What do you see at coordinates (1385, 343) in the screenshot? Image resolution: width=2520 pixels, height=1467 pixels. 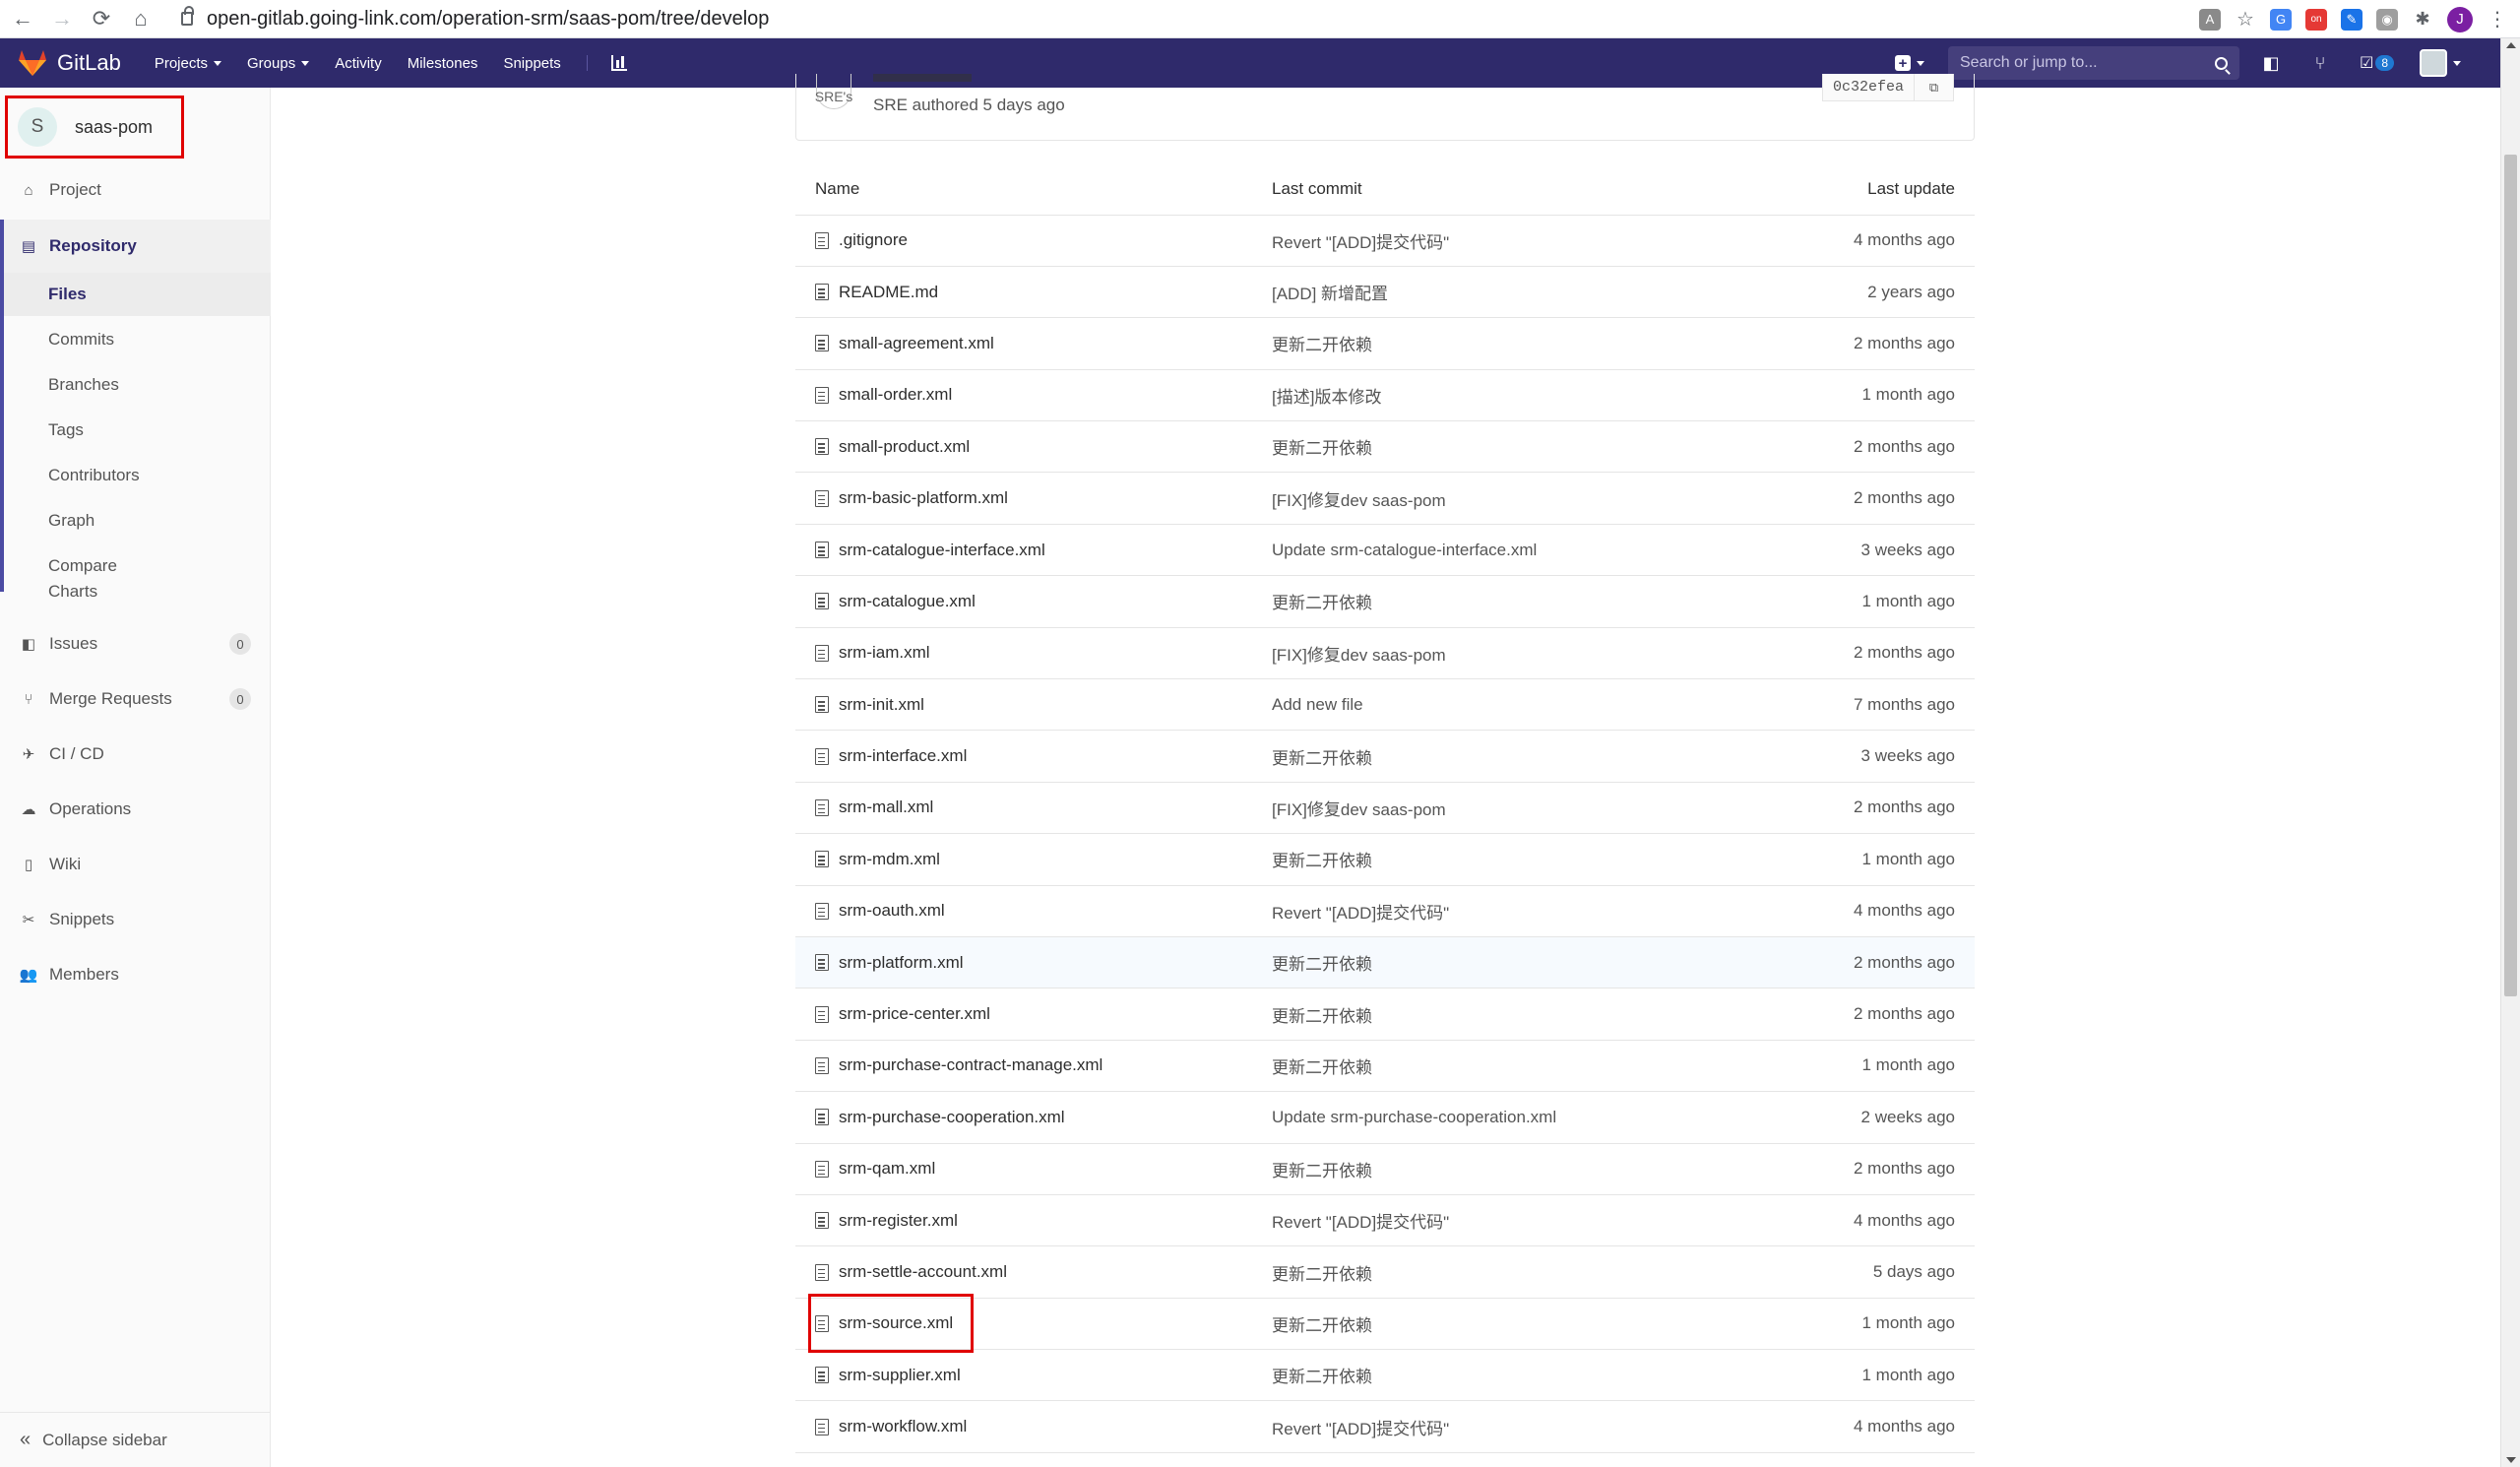 I see `table-row: small-agreement.xml 更新二开依赖 2 months ago` at bounding box center [1385, 343].